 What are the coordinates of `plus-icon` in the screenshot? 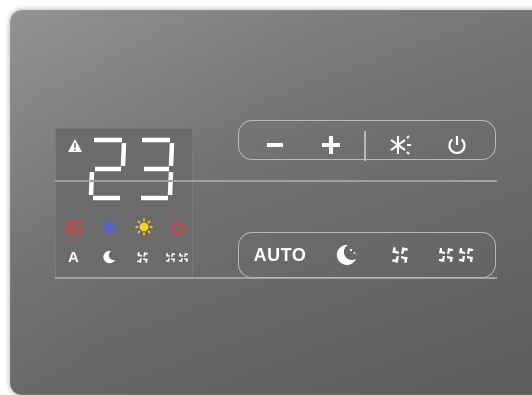 It's located at (331, 145).